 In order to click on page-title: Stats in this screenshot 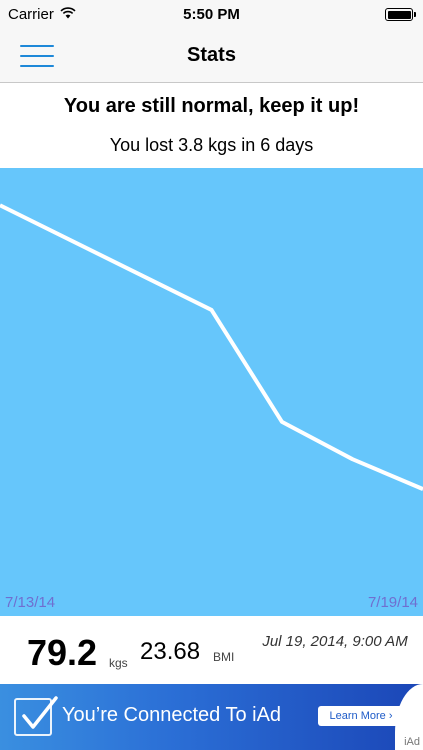, I will do `click(211, 55)`.